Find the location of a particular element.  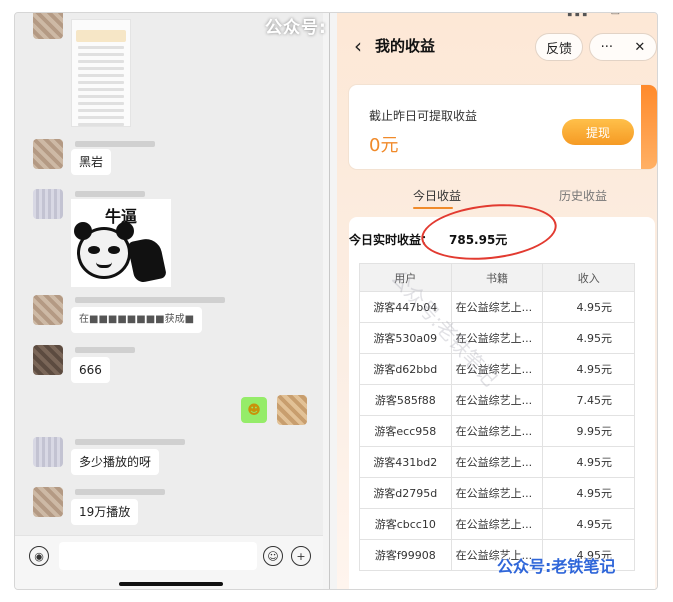

withdrawable-amount: 0元 is located at coordinates (384, 145).